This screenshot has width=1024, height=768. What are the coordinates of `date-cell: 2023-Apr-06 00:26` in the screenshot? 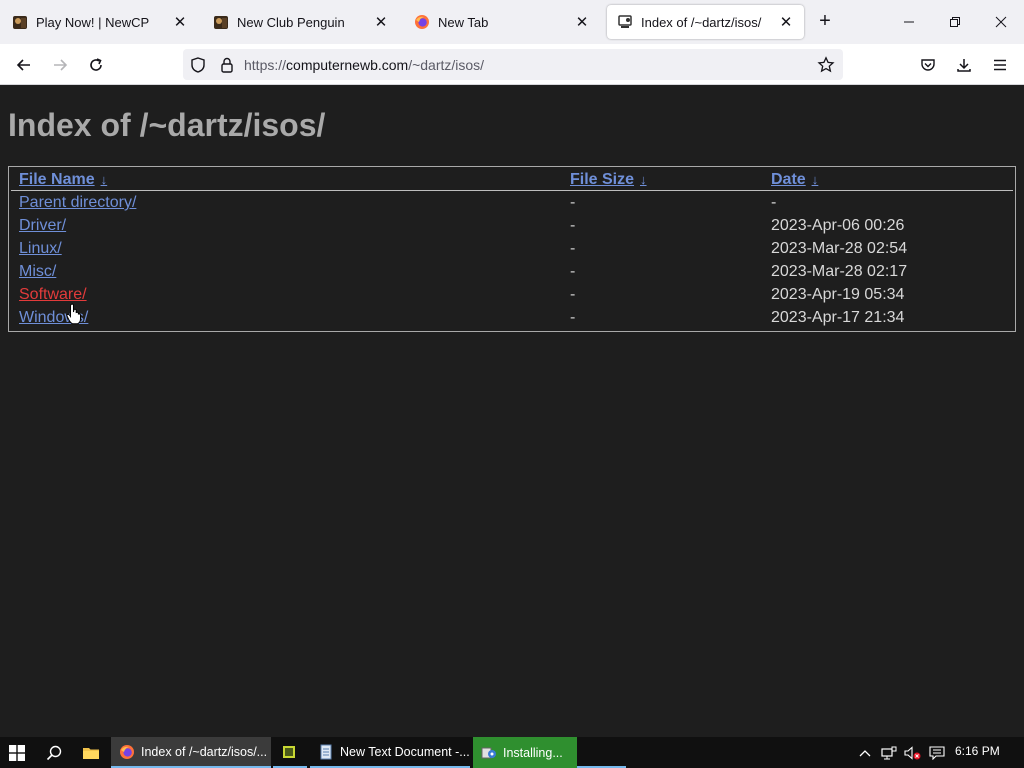 It's located at (838, 225).